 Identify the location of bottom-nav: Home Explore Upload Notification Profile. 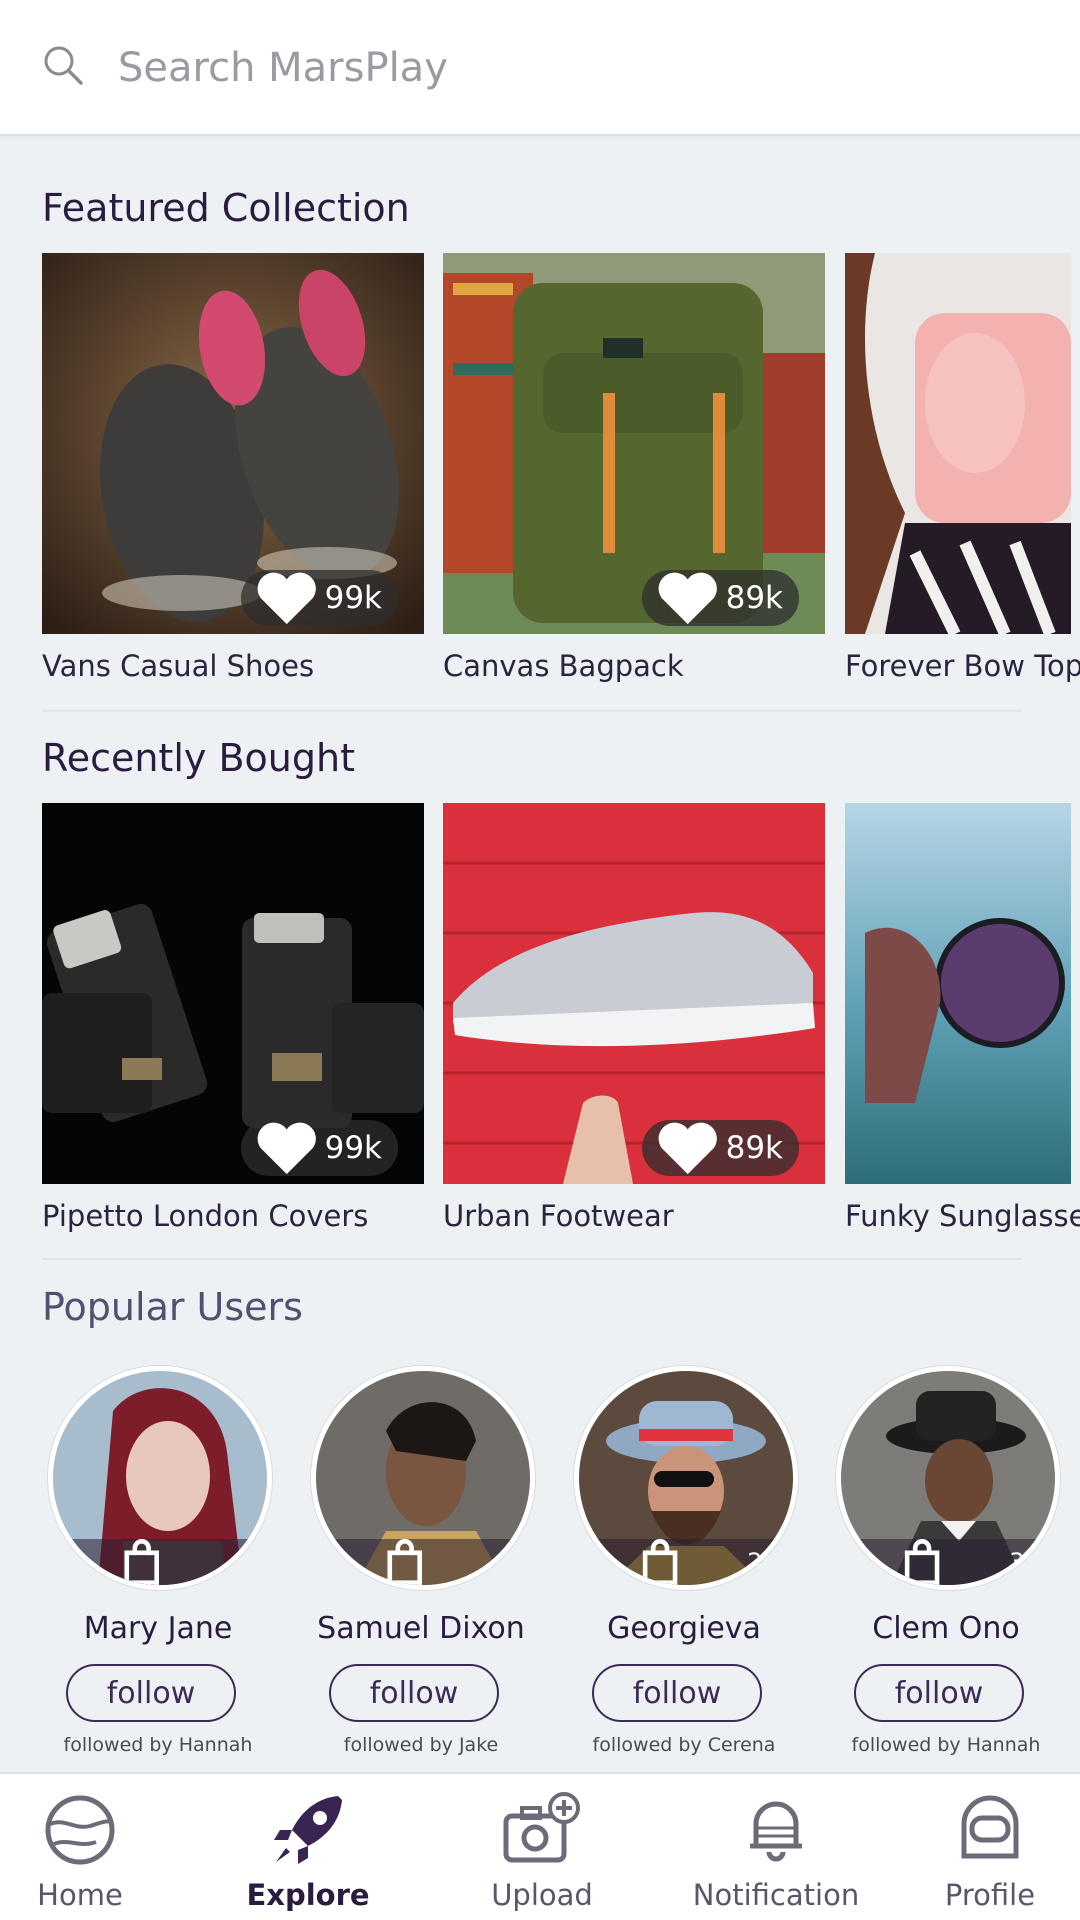
(540, 1846).